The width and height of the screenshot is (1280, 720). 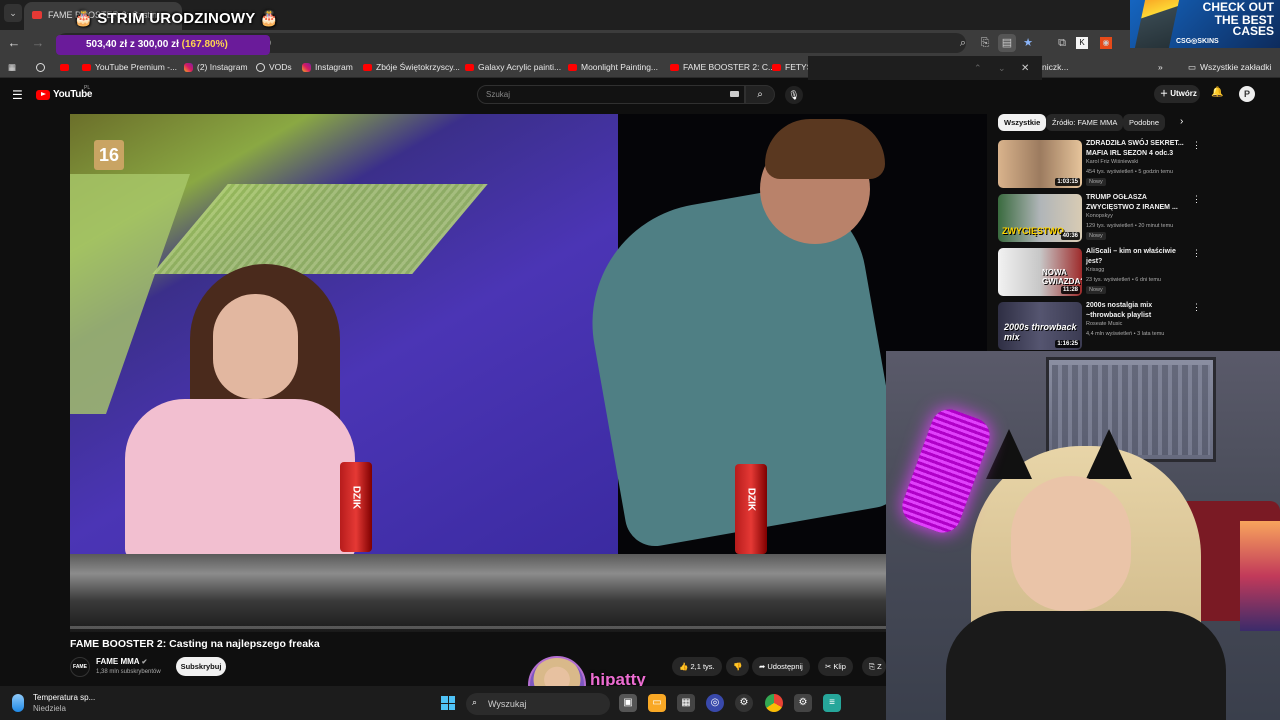 I want to click on app-icon: ◎, so click(x=715, y=703).